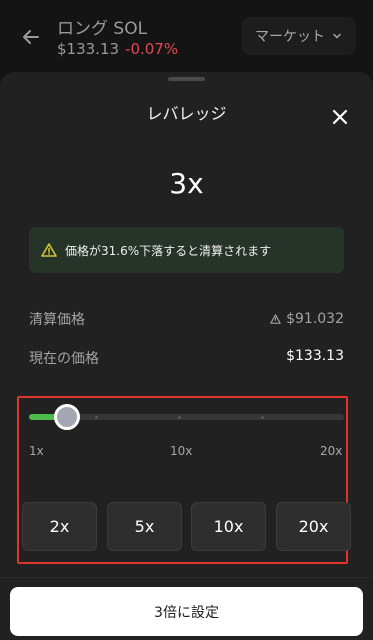  I want to click on current-price-label: 現在の価格, so click(64, 359).